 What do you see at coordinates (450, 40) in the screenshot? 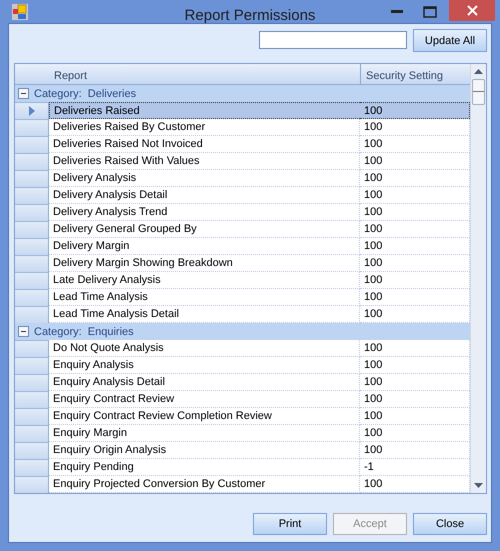
I see `update-all-button: Update All` at bounding box center [450, 40].